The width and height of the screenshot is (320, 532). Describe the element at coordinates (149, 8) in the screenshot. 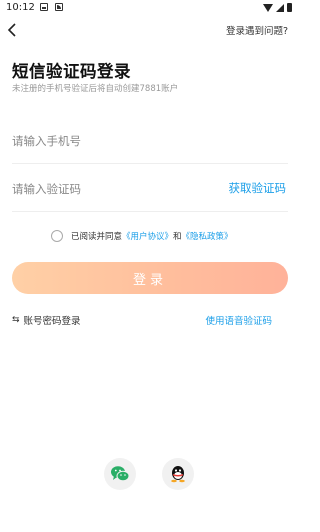

I see `status-bar: 10:12` at that location.